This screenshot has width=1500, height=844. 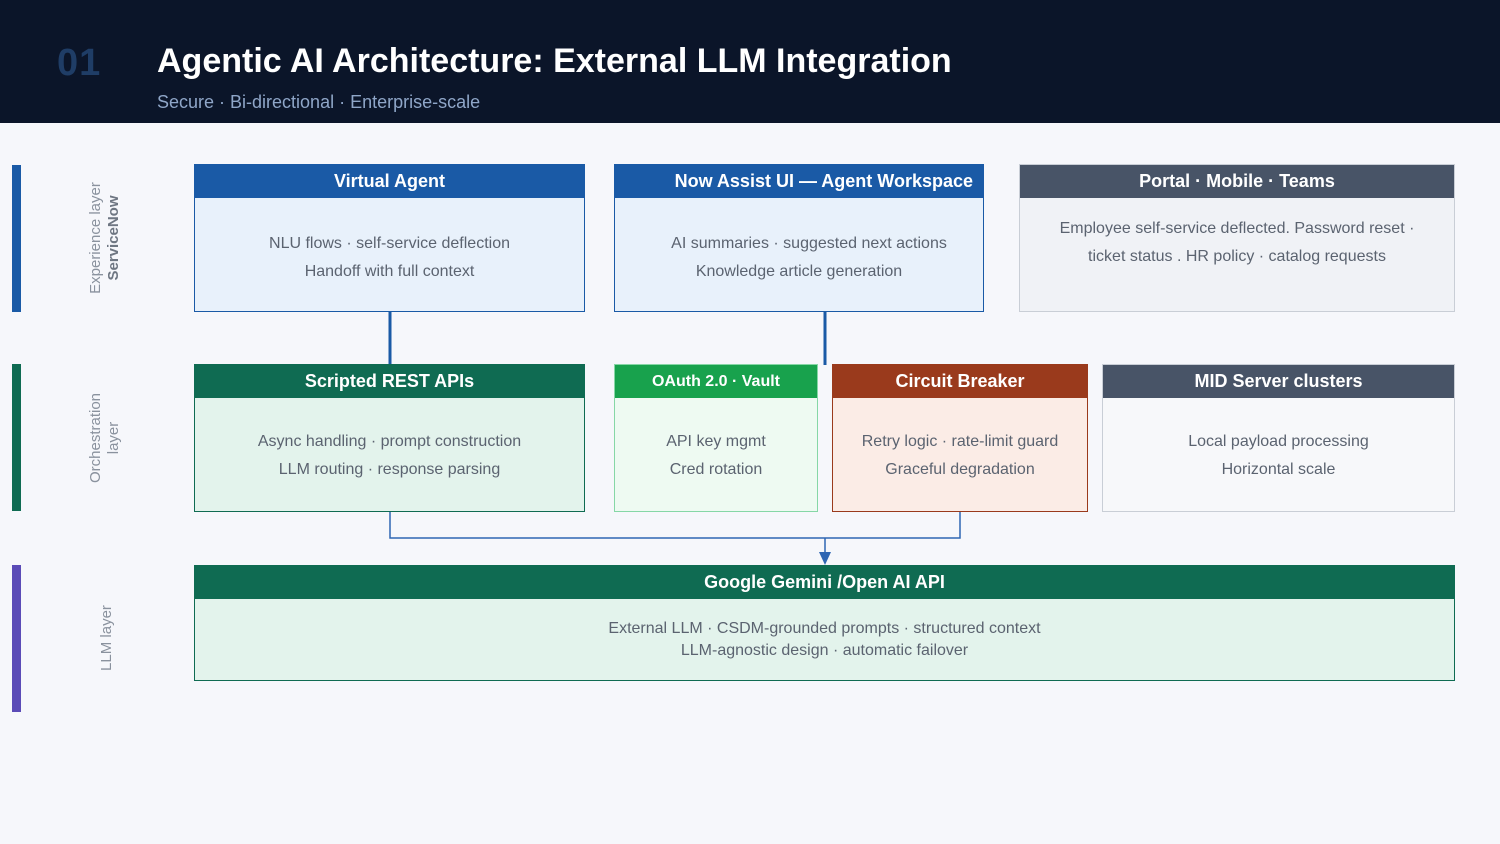 I want to click on circuit-breaker-line1: Retry logic · rate-limit guard, so click(x=960, y=441).